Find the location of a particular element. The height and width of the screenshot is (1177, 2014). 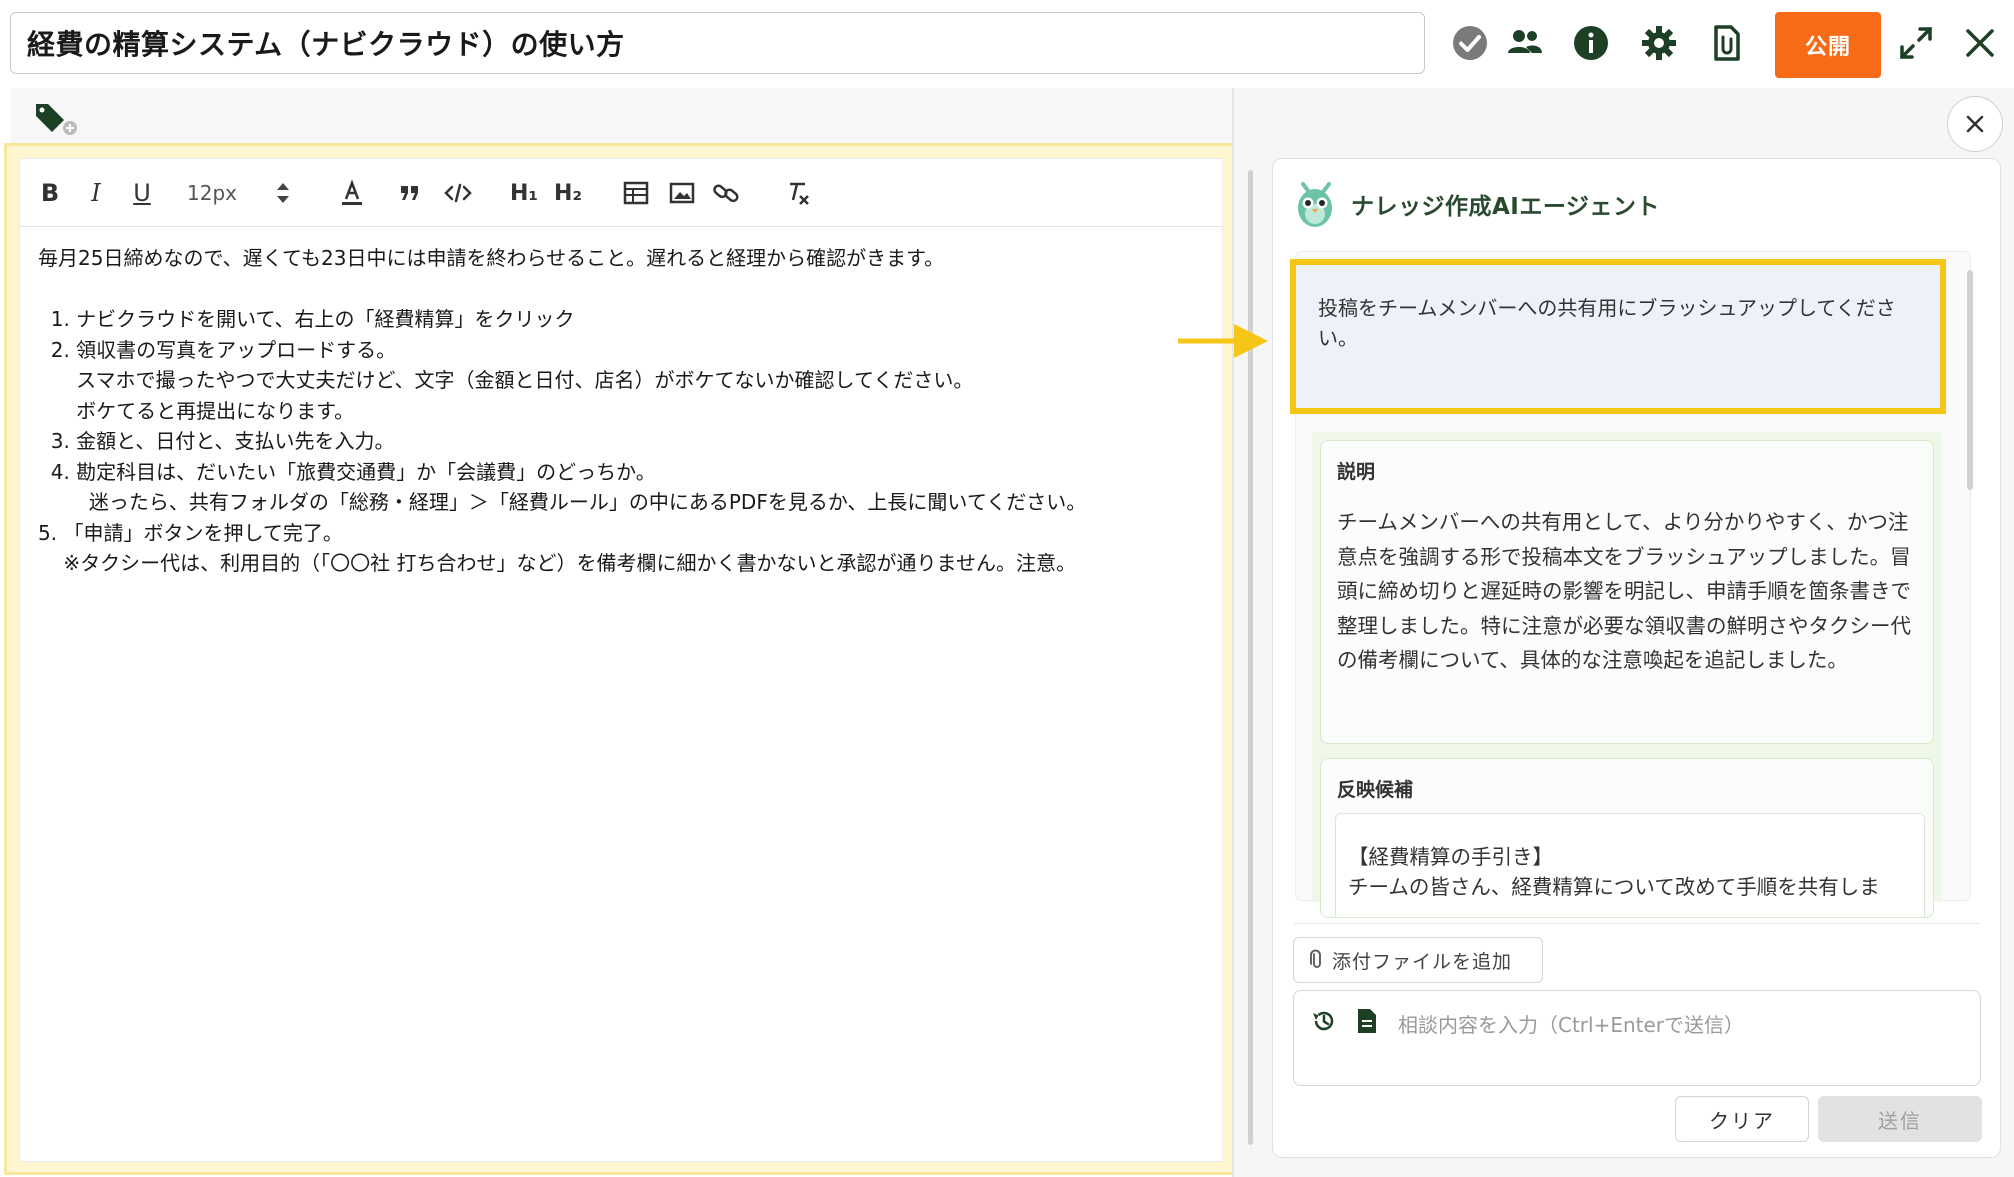

check-circle-icon is located at coordinates (1470, 43).